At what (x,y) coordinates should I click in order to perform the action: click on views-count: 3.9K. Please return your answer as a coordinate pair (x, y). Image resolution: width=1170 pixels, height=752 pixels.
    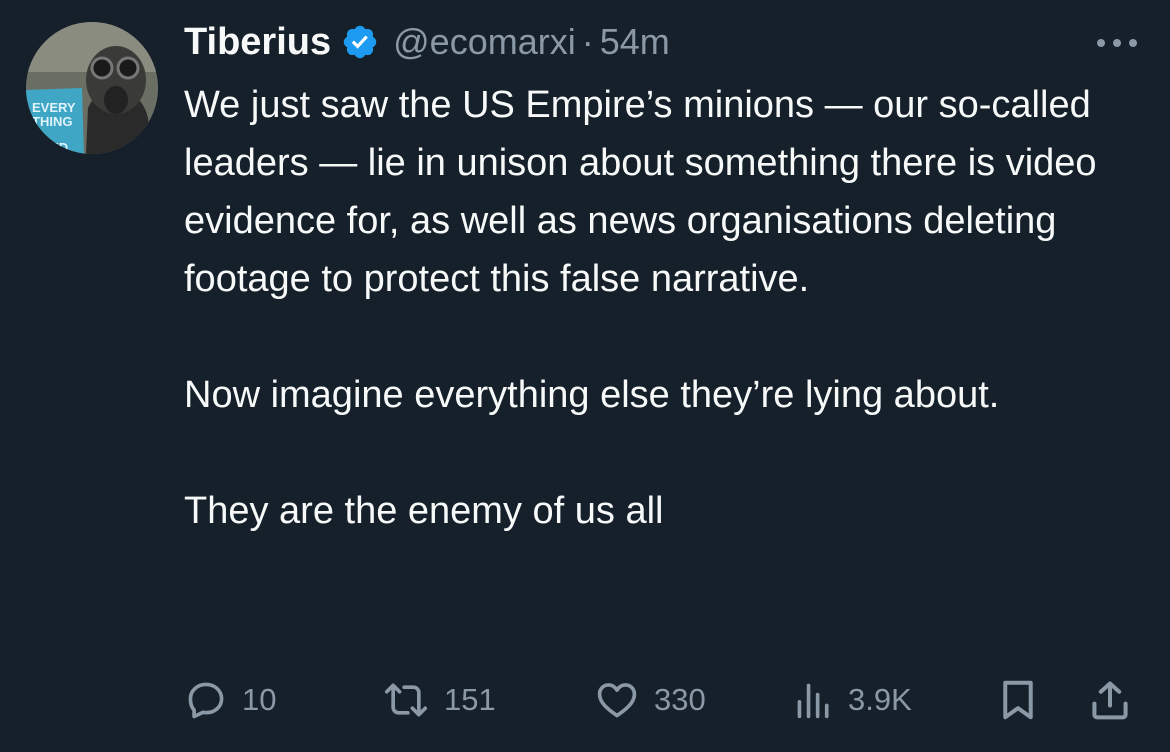
    Looking at the image, I should click on (880, 699).